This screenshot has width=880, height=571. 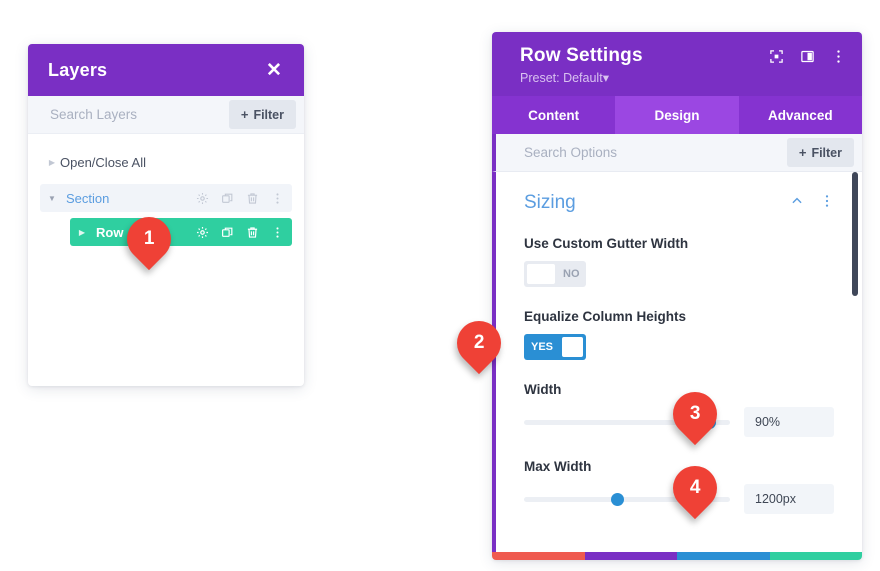 I want to click on layers-search-bar: Search Layers + Filter, so click(x=166, y=115).